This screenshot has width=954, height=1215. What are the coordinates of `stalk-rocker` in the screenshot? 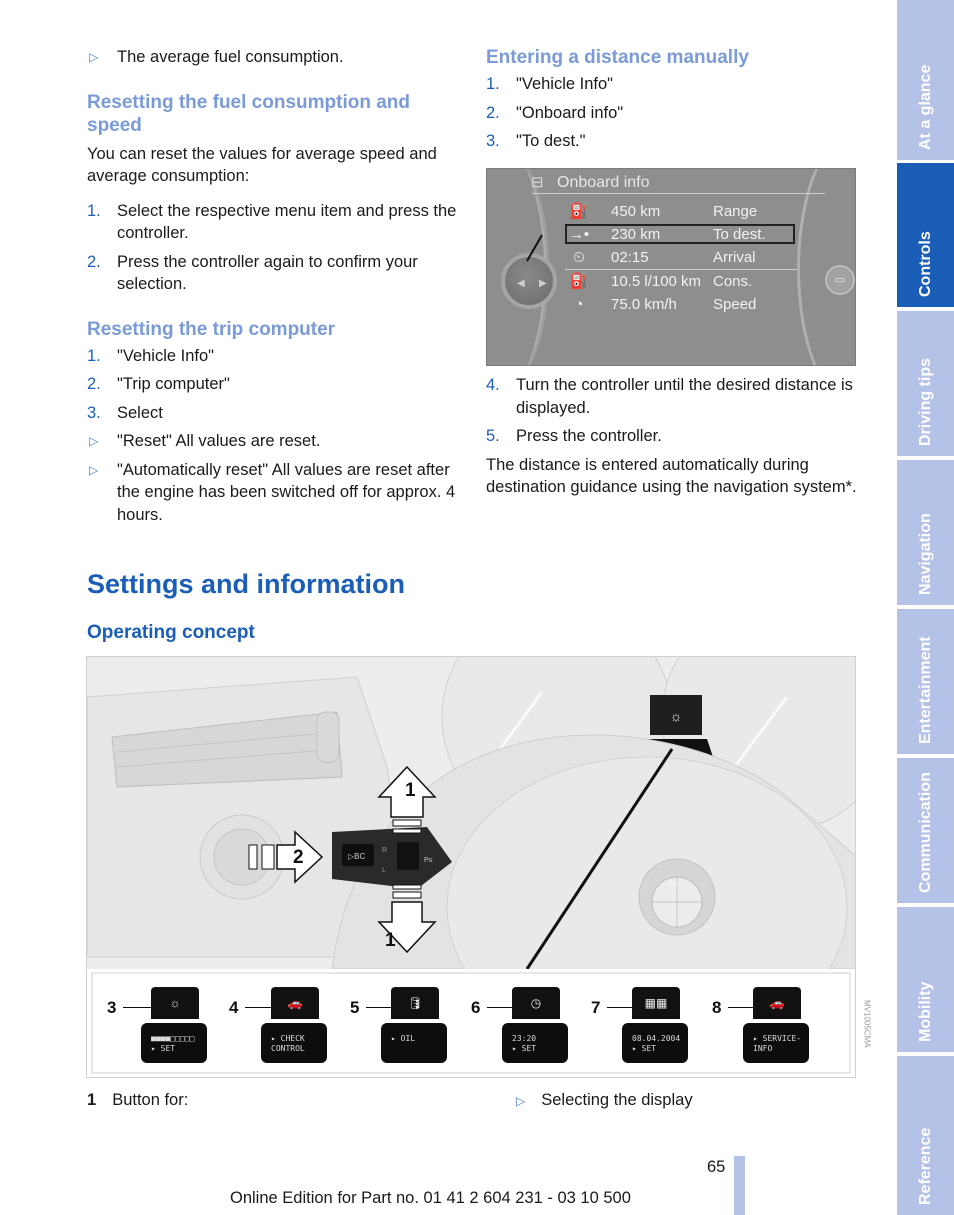 It's located at (408, 856).